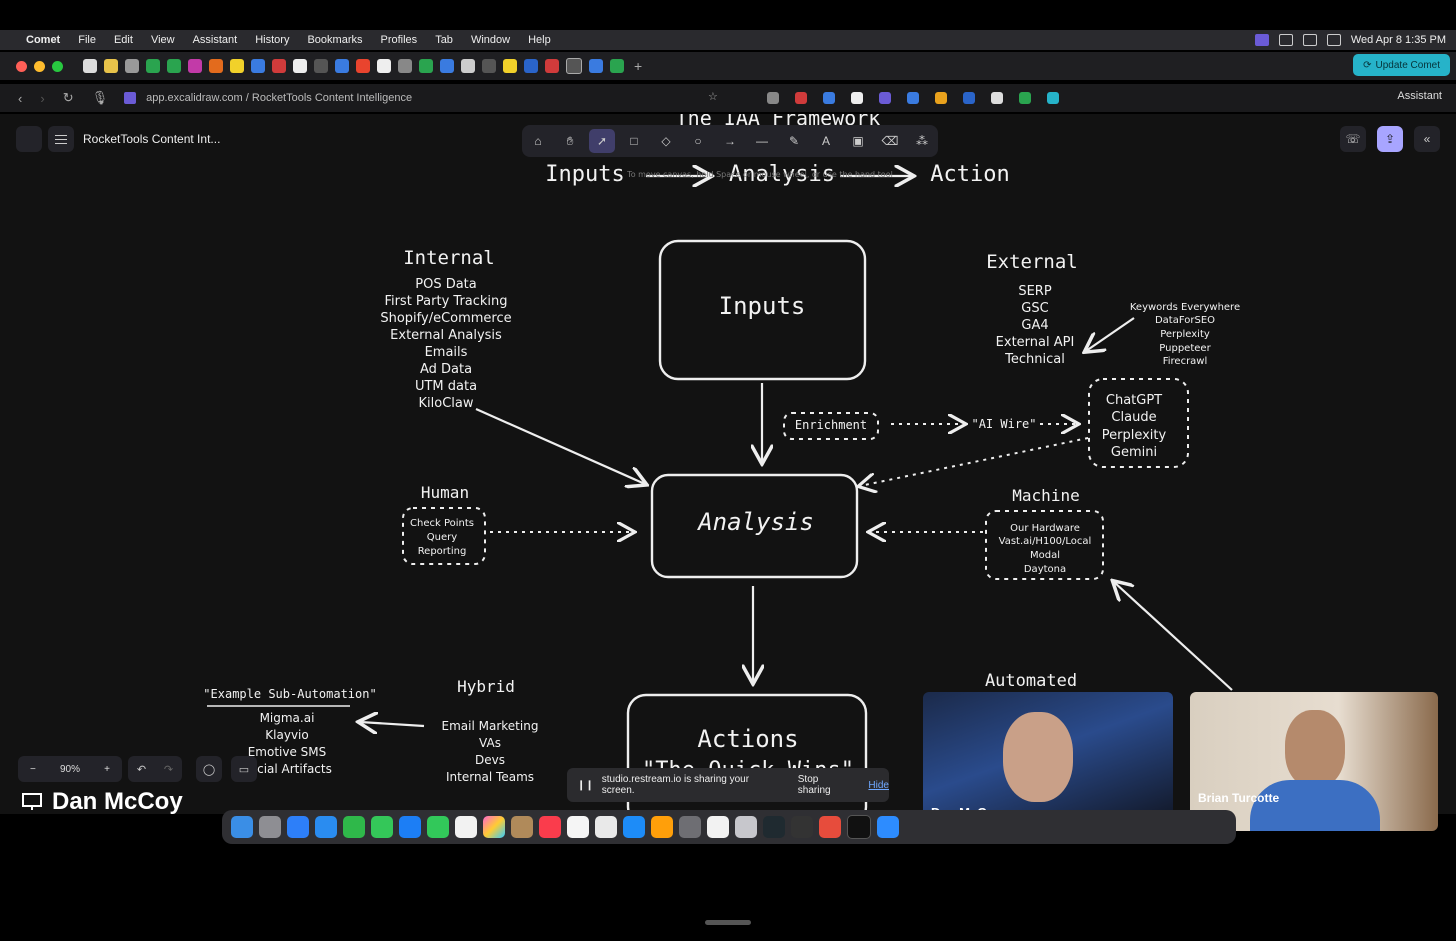 This screenshot has width=1456, height=941. What do you see at coordinates (490, 726) in the screenshot?
I see `hybrid-item: Email Marketing` at bounding box center [490, 726].